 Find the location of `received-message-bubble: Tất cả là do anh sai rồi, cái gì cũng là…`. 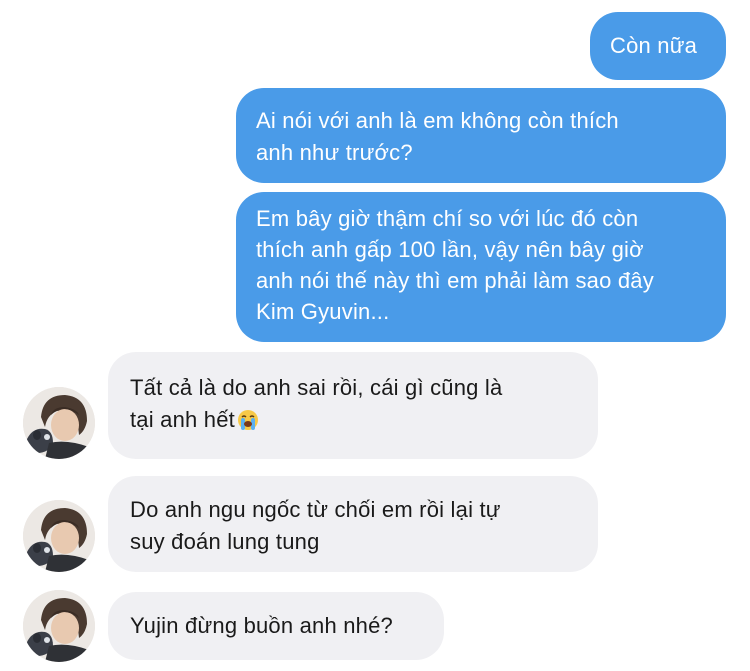

received-message-bubble: Tất cả là do anh sai rồi, cái gì cũng là… is located at coordinates (353, 405).